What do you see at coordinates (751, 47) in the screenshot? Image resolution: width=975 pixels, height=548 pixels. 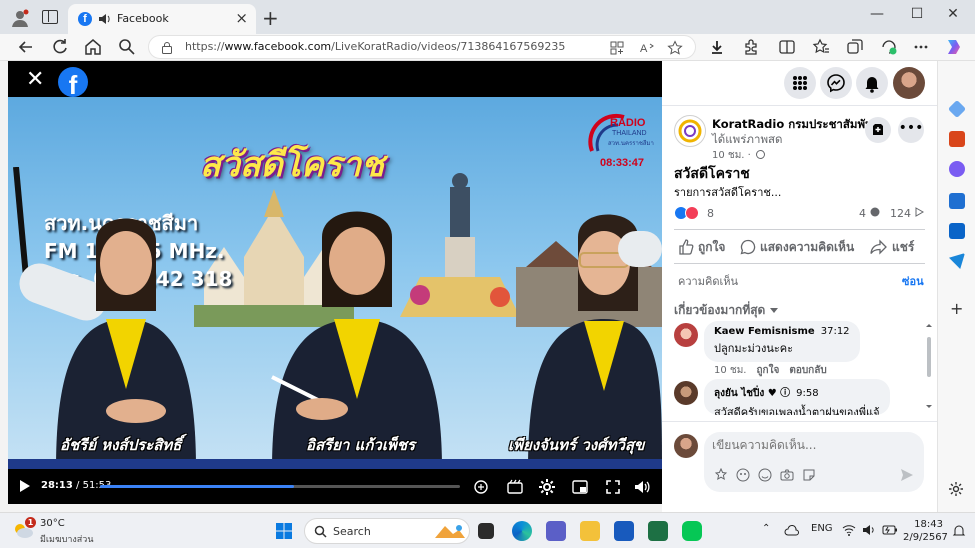 I see `extensions-icon` at bounding box center [751, 47].